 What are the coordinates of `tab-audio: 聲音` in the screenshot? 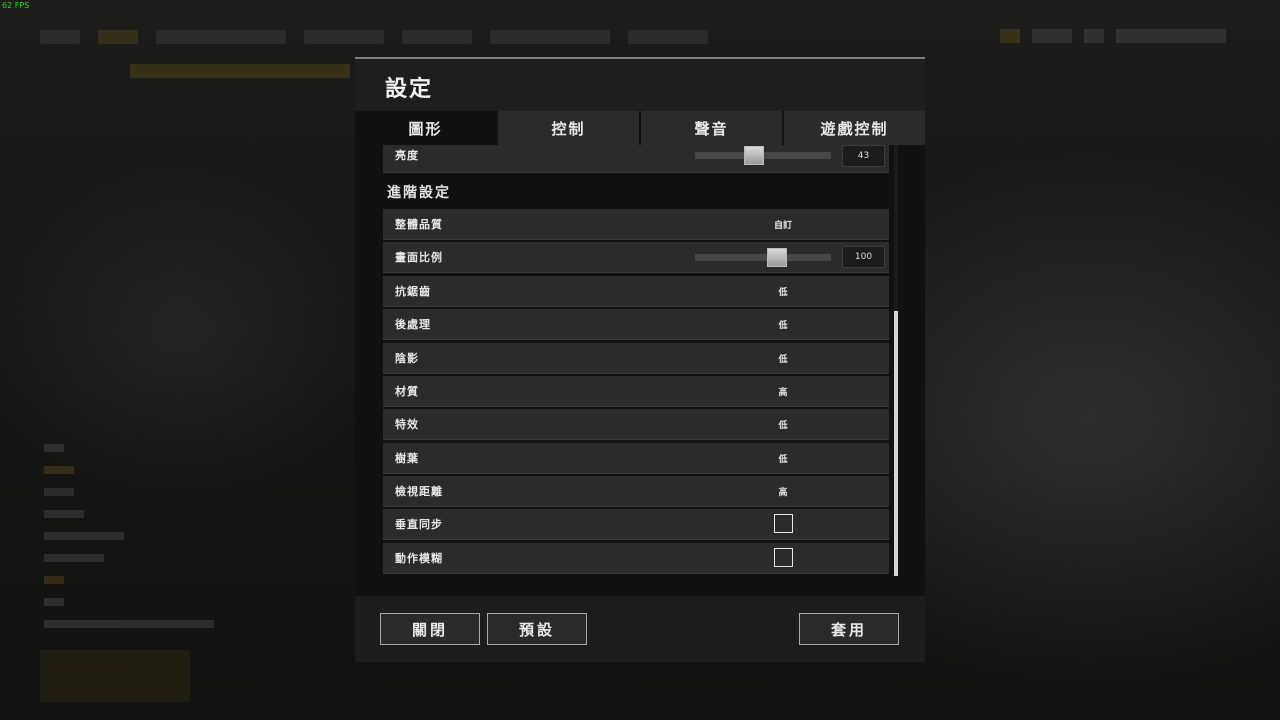 It's located at (711, 128).